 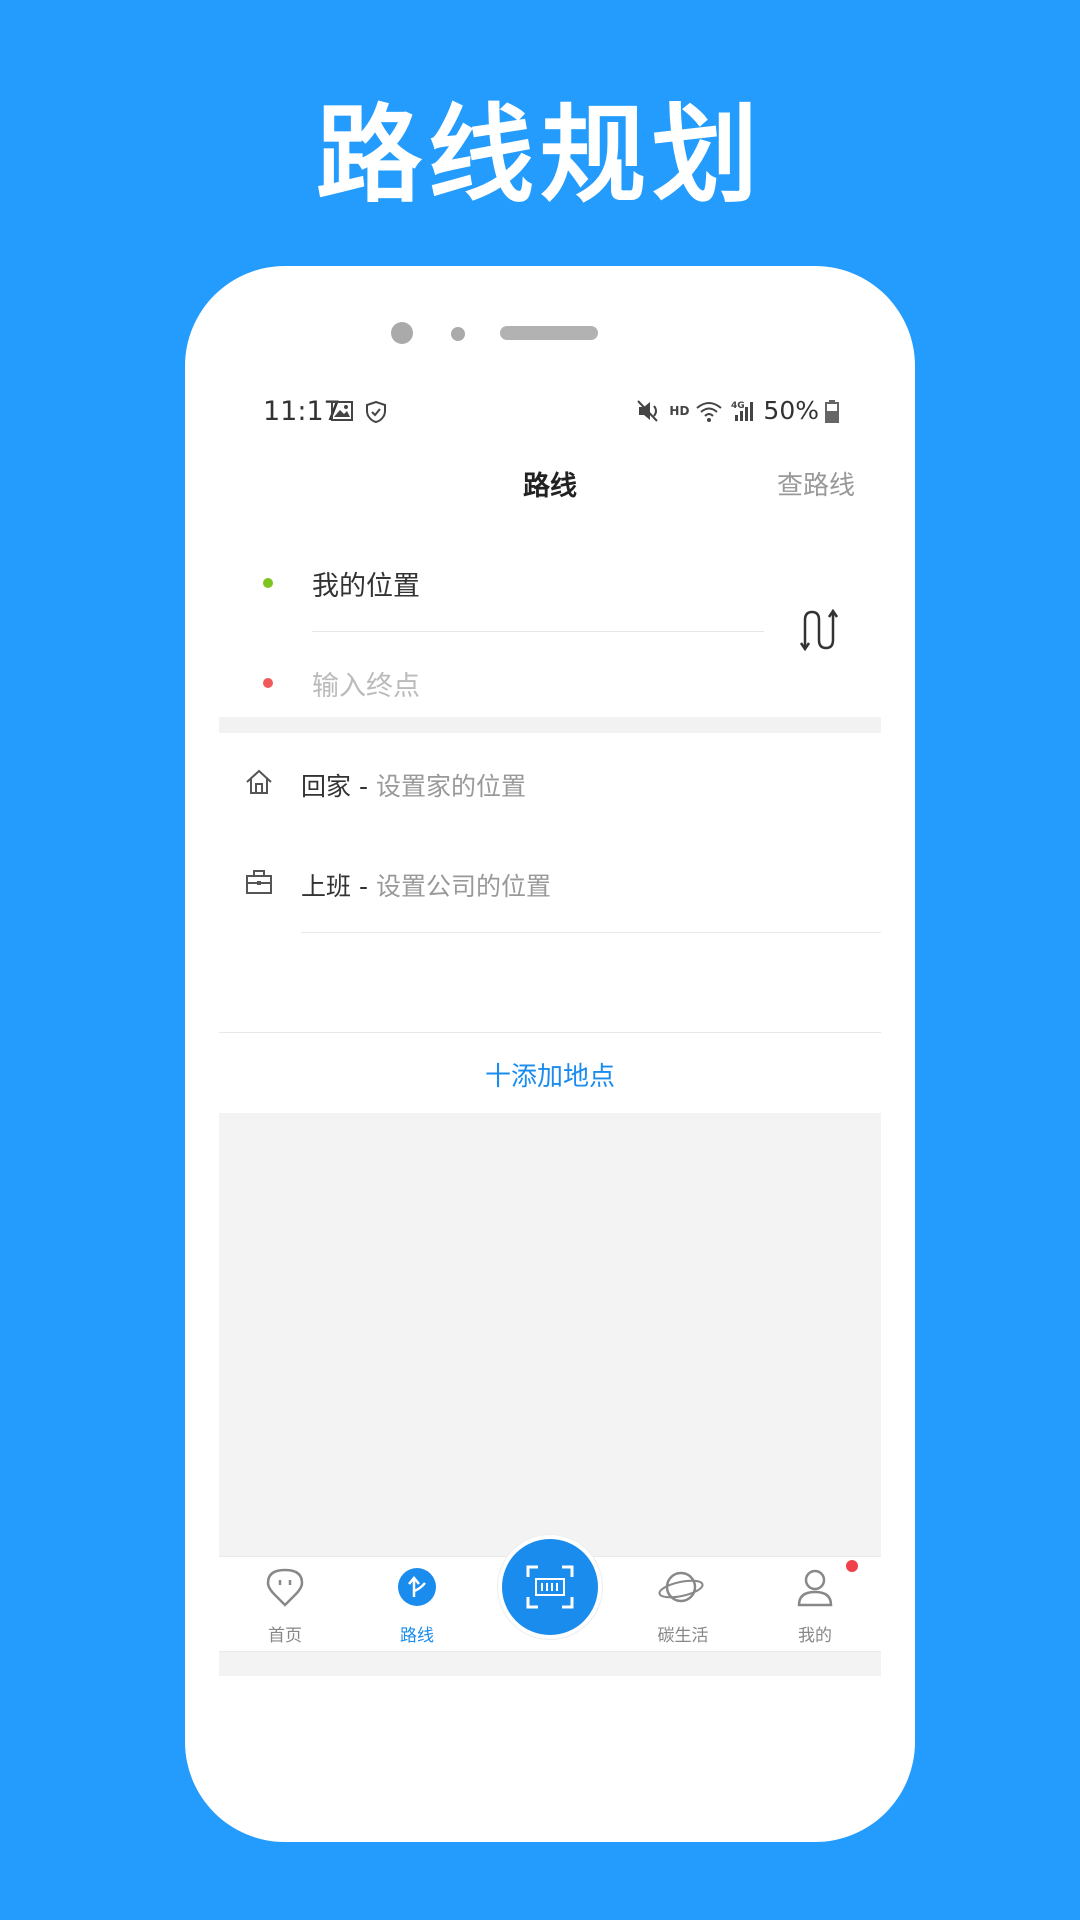 I want to click on tab-home-label: 首页, so click(x=285, y=1636).